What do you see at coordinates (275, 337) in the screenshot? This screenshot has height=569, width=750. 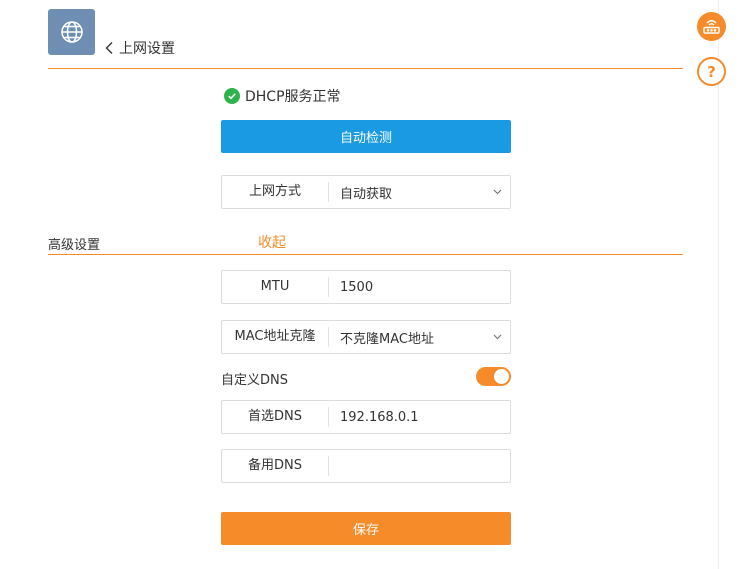 I see `mac-clone-label: MAC地址克隆` at bounding box center [275, 337].